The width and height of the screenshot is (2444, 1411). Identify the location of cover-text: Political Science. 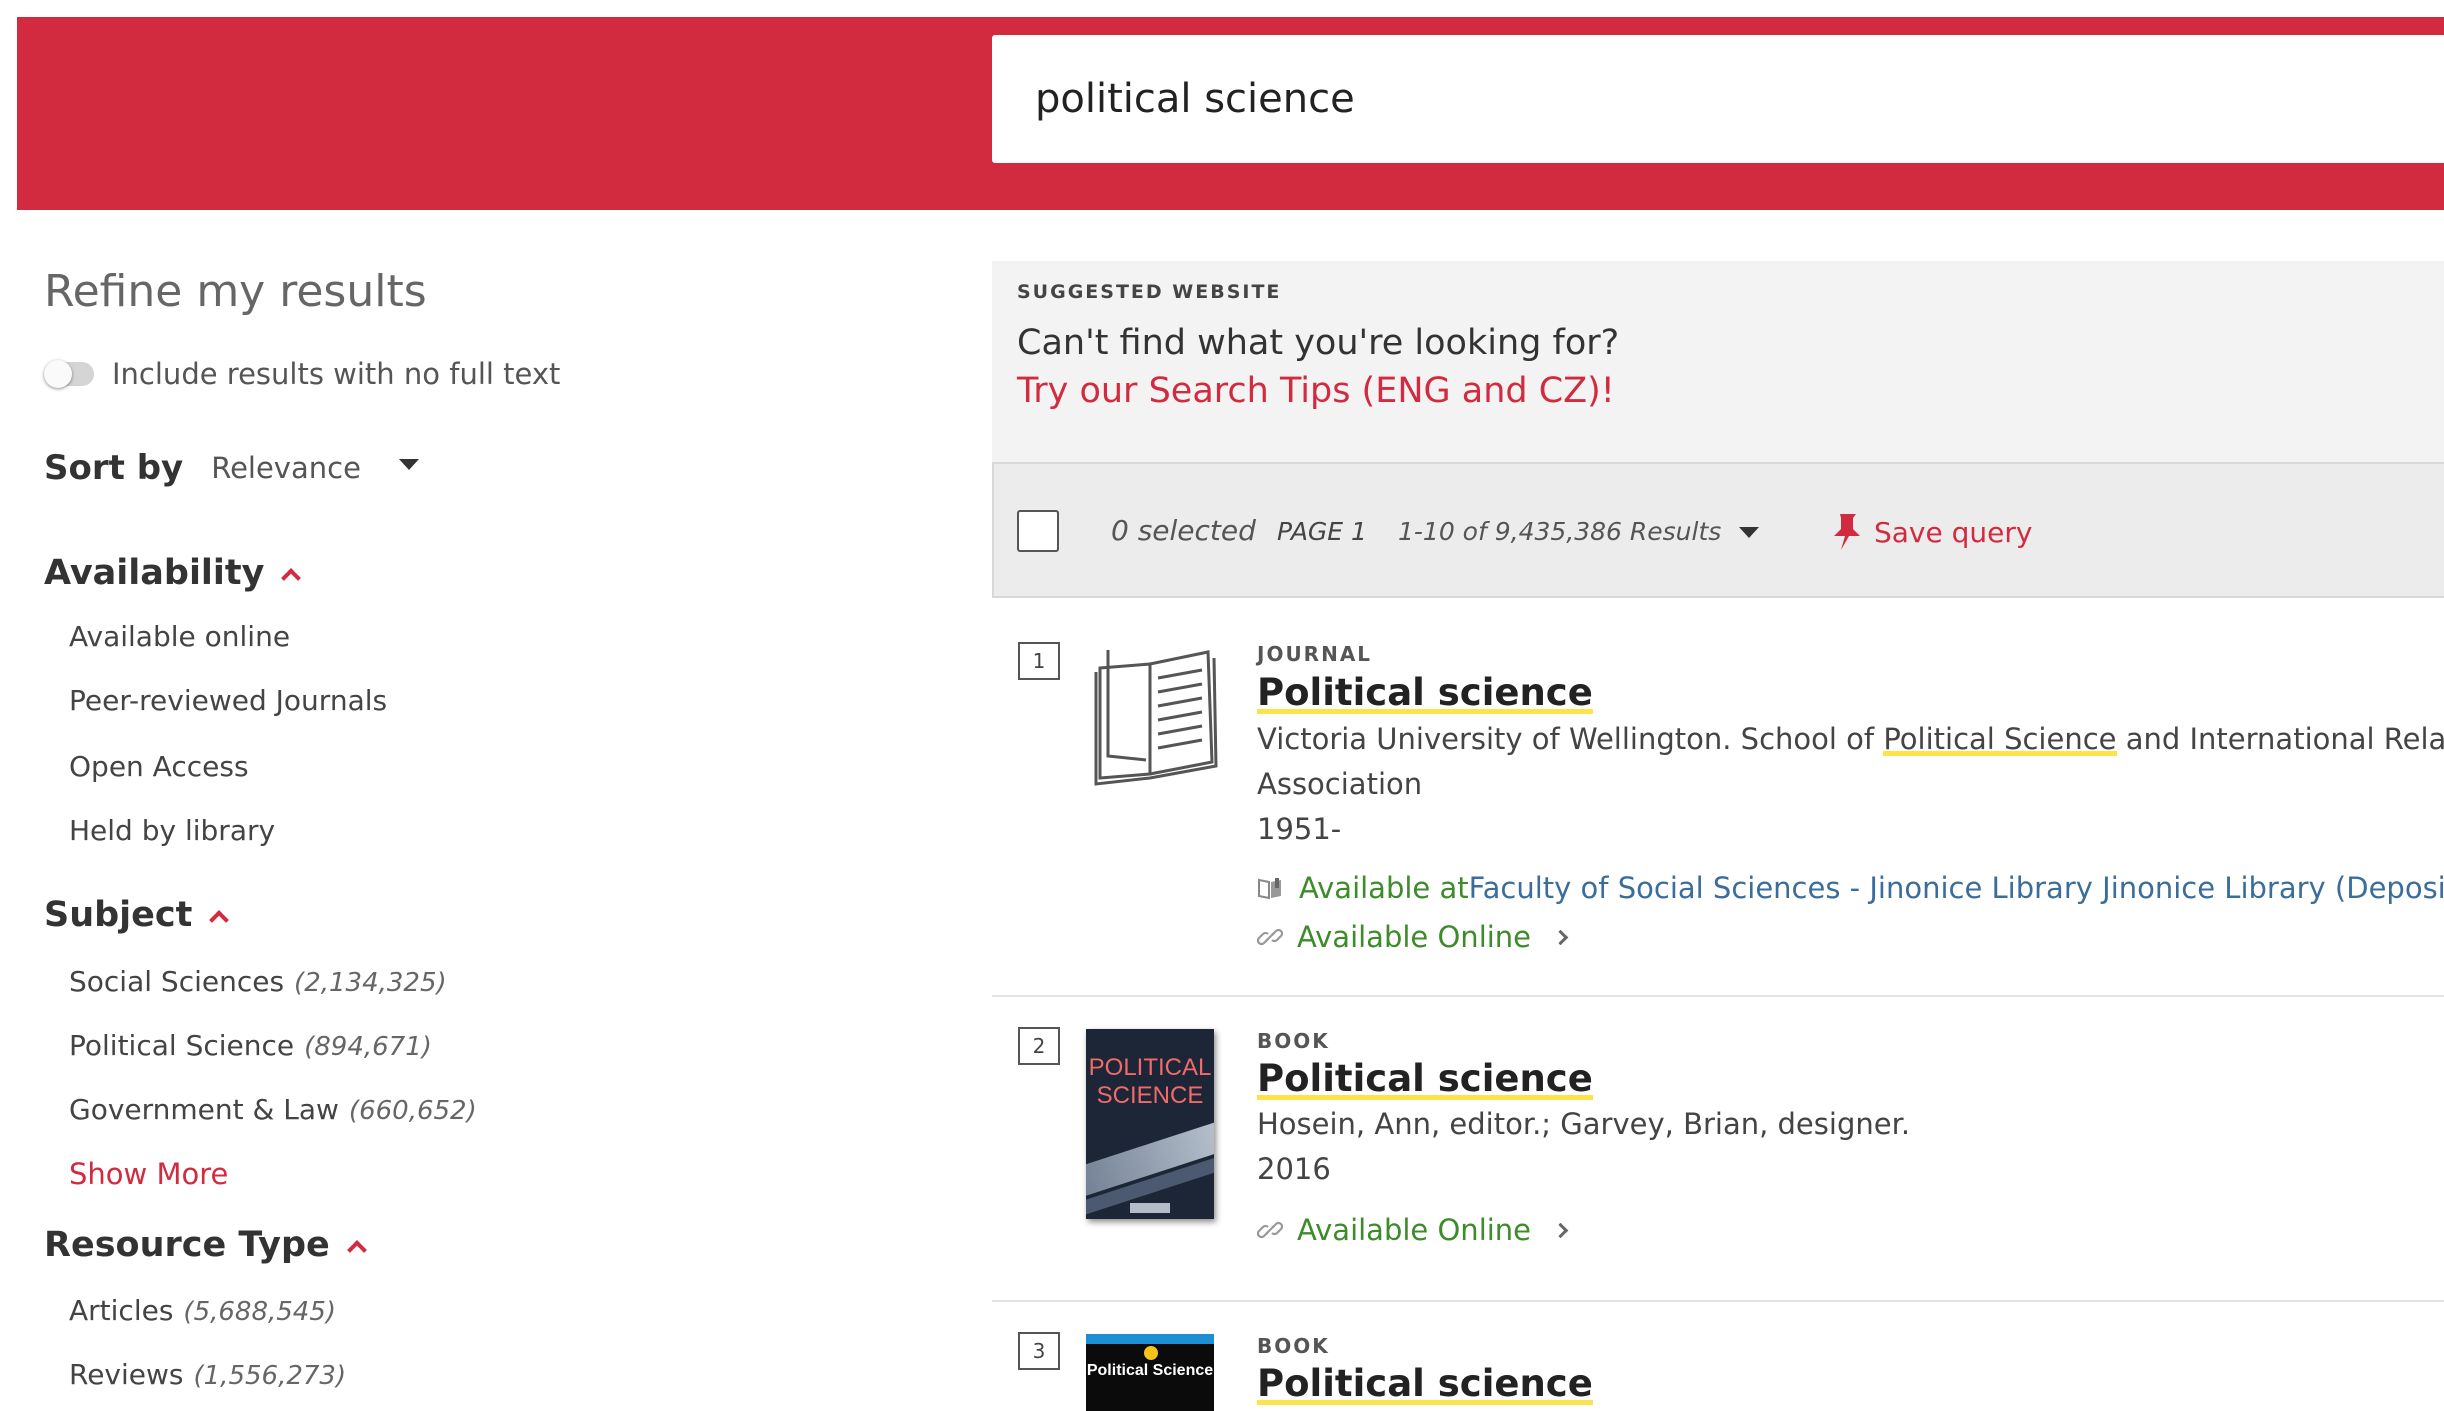
(1150, 1370).